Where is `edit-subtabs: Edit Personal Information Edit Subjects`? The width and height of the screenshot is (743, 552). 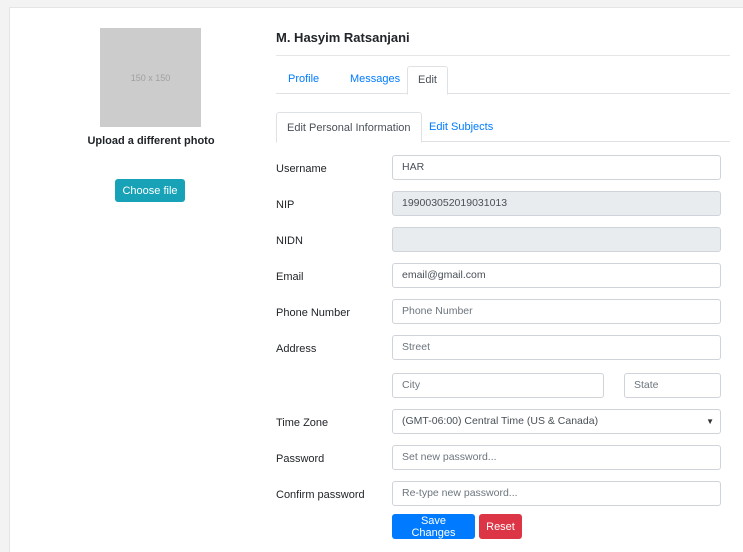 edit-subtabs: Edit Personal Information Edit Subjects is located at coordinates (503, 127).